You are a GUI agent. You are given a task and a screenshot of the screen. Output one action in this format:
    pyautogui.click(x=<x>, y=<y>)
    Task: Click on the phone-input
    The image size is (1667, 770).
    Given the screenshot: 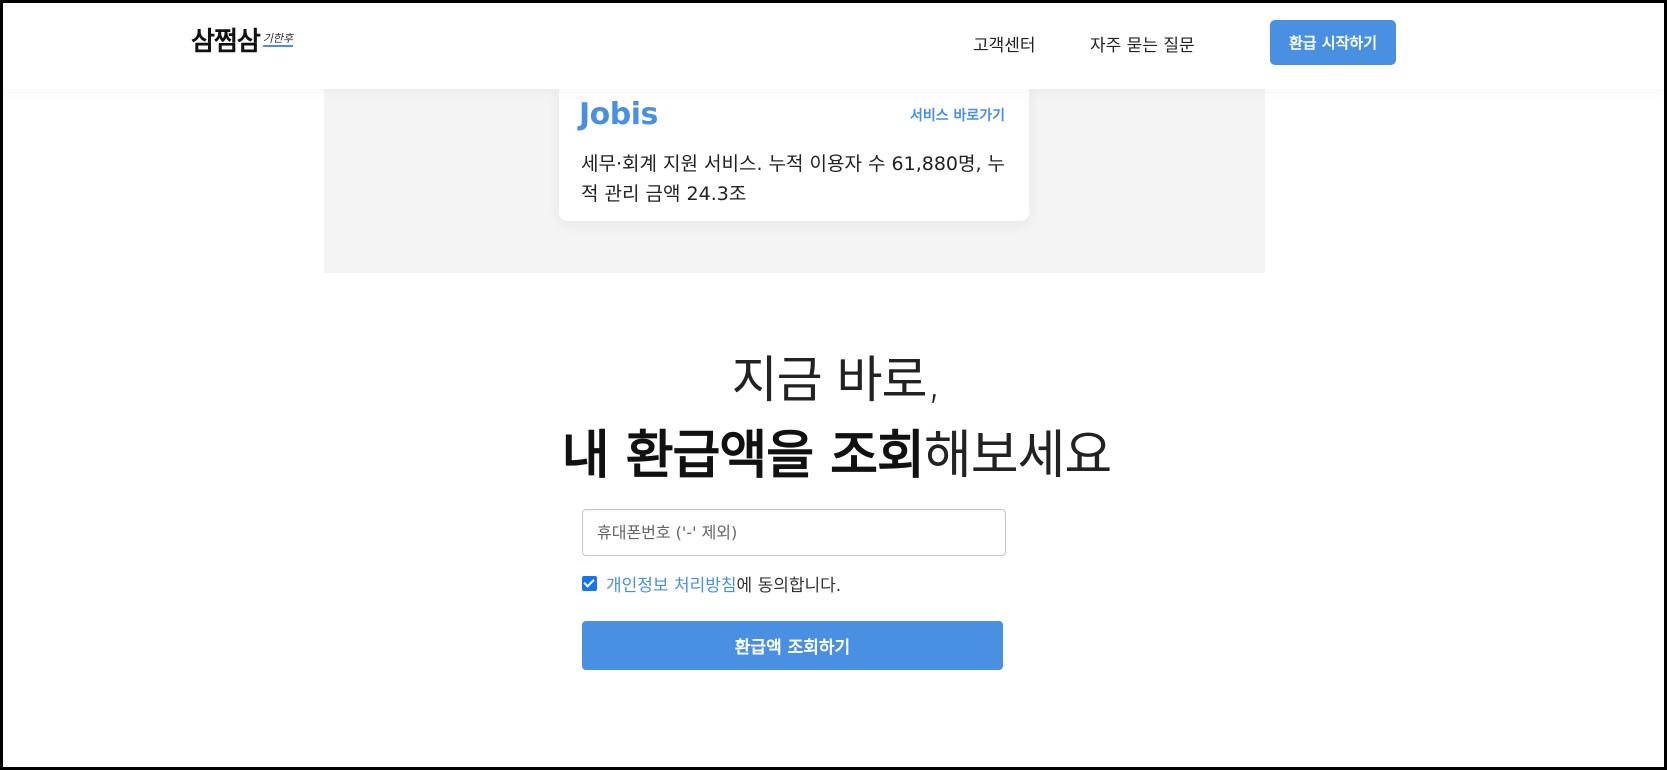 What is the action you would take?
    pyautogui.click(x=794, y=532)
    